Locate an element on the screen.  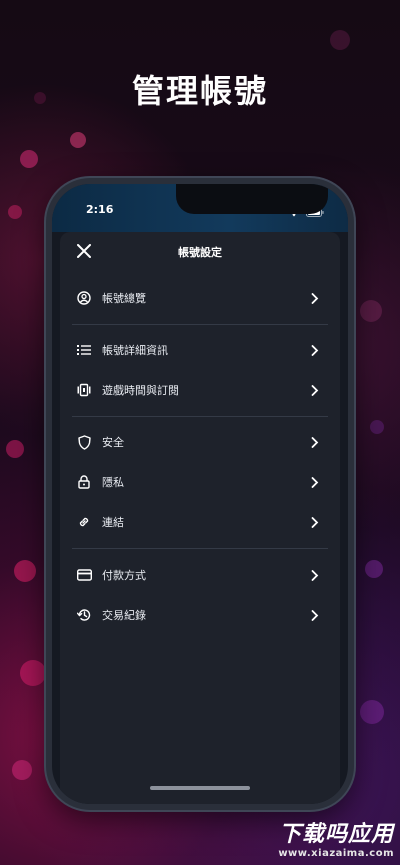
menu-item-security: 安全 is located at coordinates (200, 442).